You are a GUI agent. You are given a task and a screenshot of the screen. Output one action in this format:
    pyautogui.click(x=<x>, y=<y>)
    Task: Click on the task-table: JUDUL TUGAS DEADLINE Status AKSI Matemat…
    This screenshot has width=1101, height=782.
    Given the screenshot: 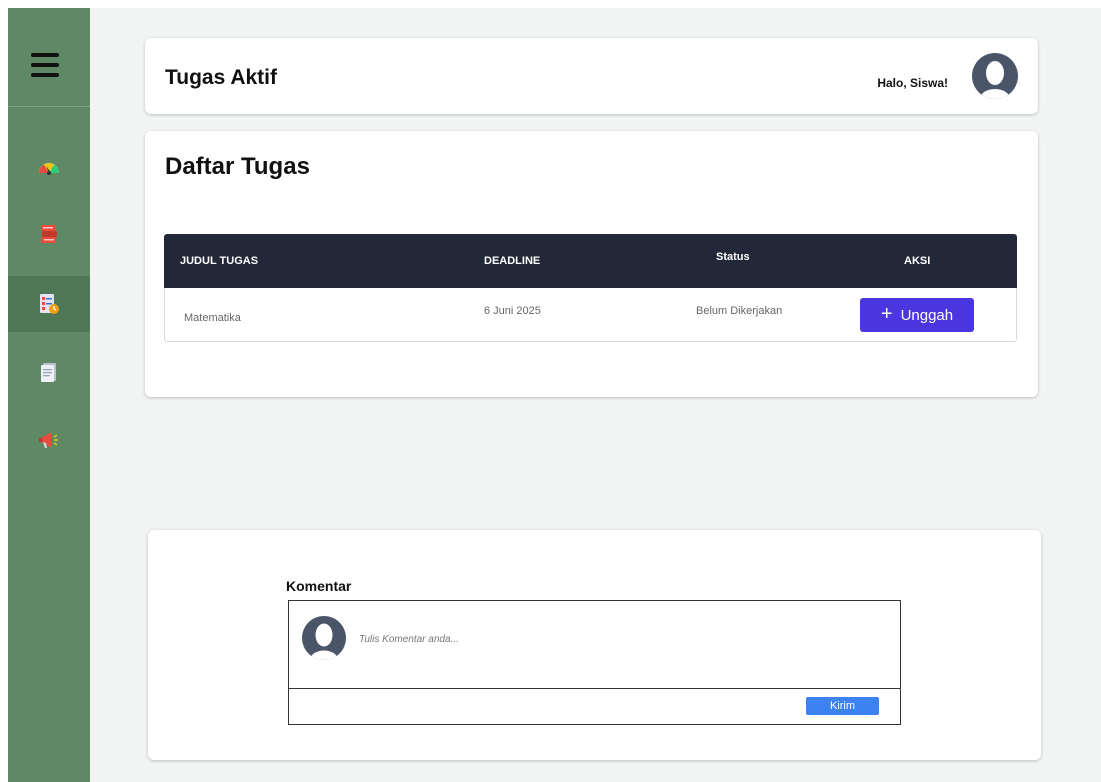 What is the action you would take?
    pyautogui.click(x=590, y=288)
    